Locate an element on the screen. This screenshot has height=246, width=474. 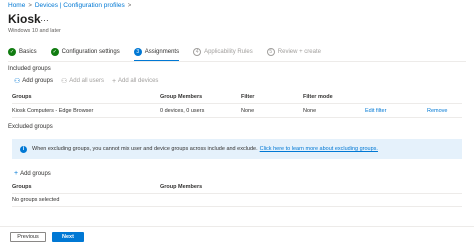
excluded-groups-label: Excluded groups is located at coordinates (30, 127).